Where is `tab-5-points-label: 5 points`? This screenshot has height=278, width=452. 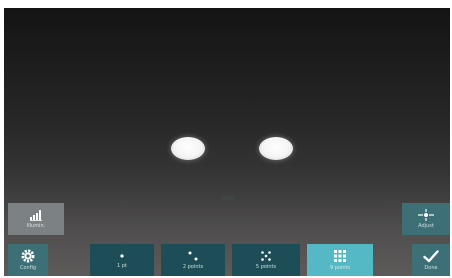 tab-5-points-label: 5 points is located at coordinates (266, 267).